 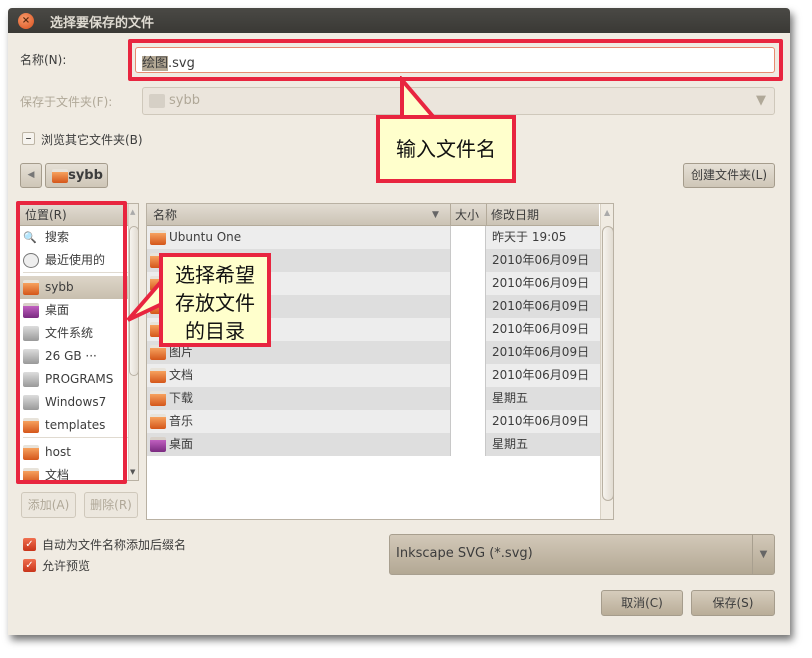 What do you see at coordinates (205, 237) in the screenshot?
I see `file-name: Ubuntu One` at bounding box center [205, 237].